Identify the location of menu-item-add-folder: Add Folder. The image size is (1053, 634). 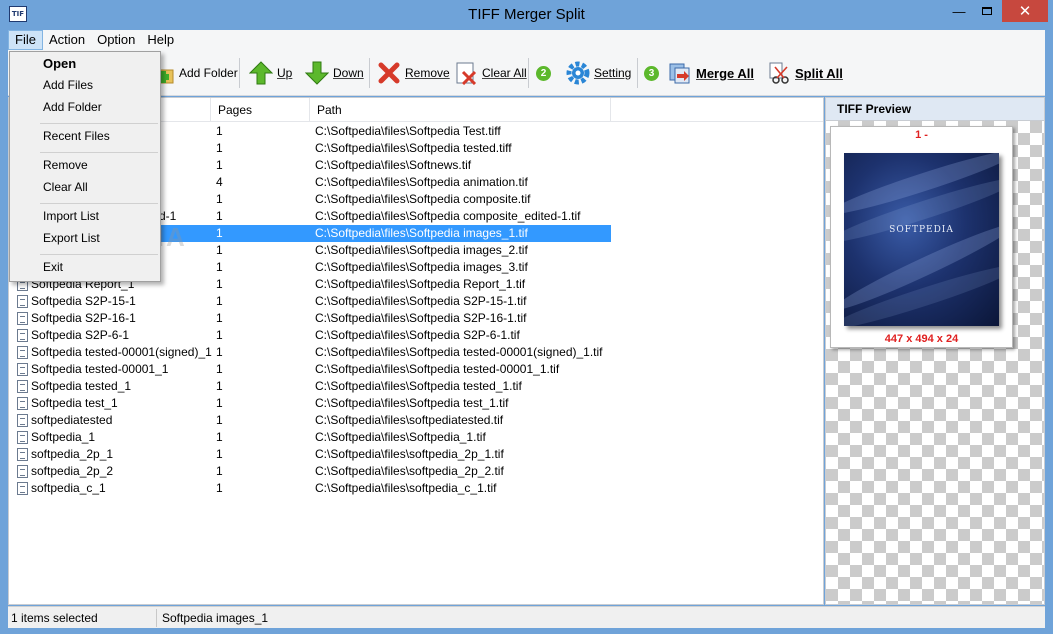
(85, 107).